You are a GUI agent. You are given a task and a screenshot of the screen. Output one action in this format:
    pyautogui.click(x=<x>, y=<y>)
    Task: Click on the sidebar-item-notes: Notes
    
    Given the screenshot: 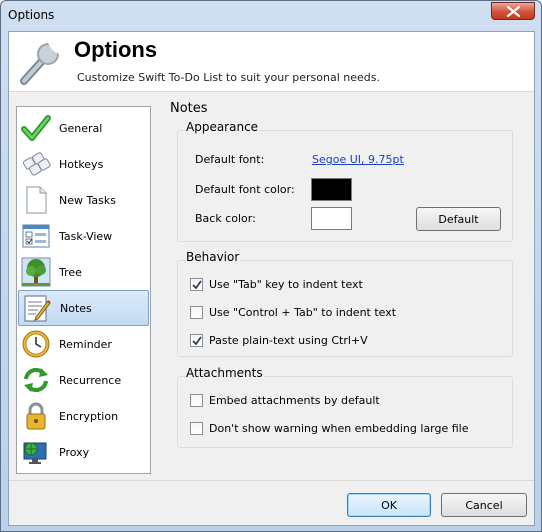 What is the action you would take?
    pyautogui.click(x=83, y=308)
    